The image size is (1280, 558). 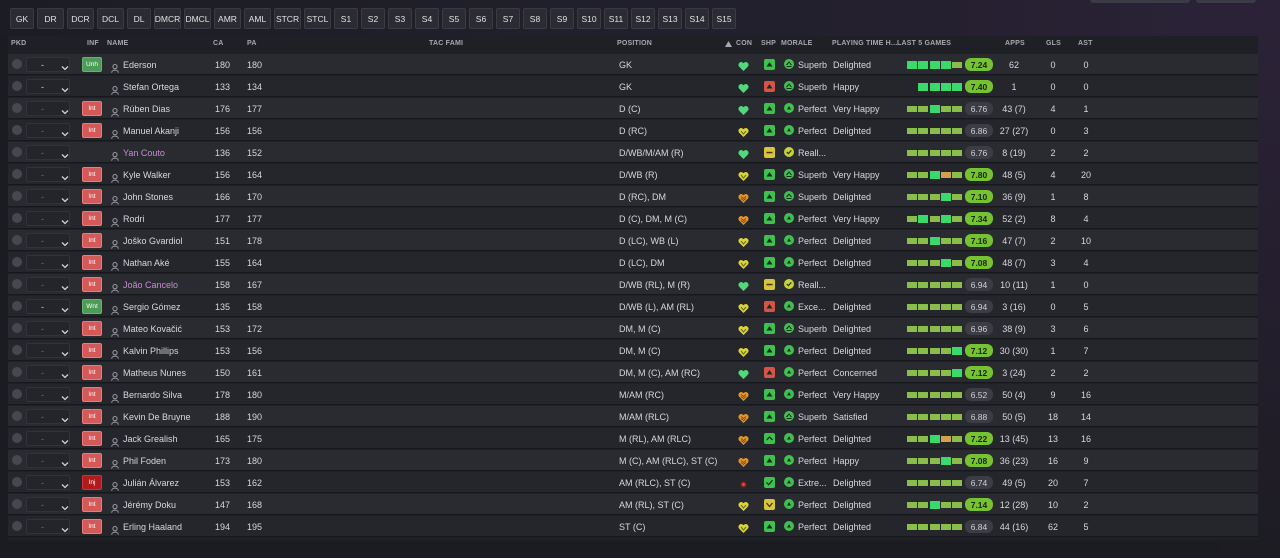 What do you see at coordinates (80, 18) in the screenshot?
I see `position-filter-dcr: DCR` at bounding box center [80, 18].